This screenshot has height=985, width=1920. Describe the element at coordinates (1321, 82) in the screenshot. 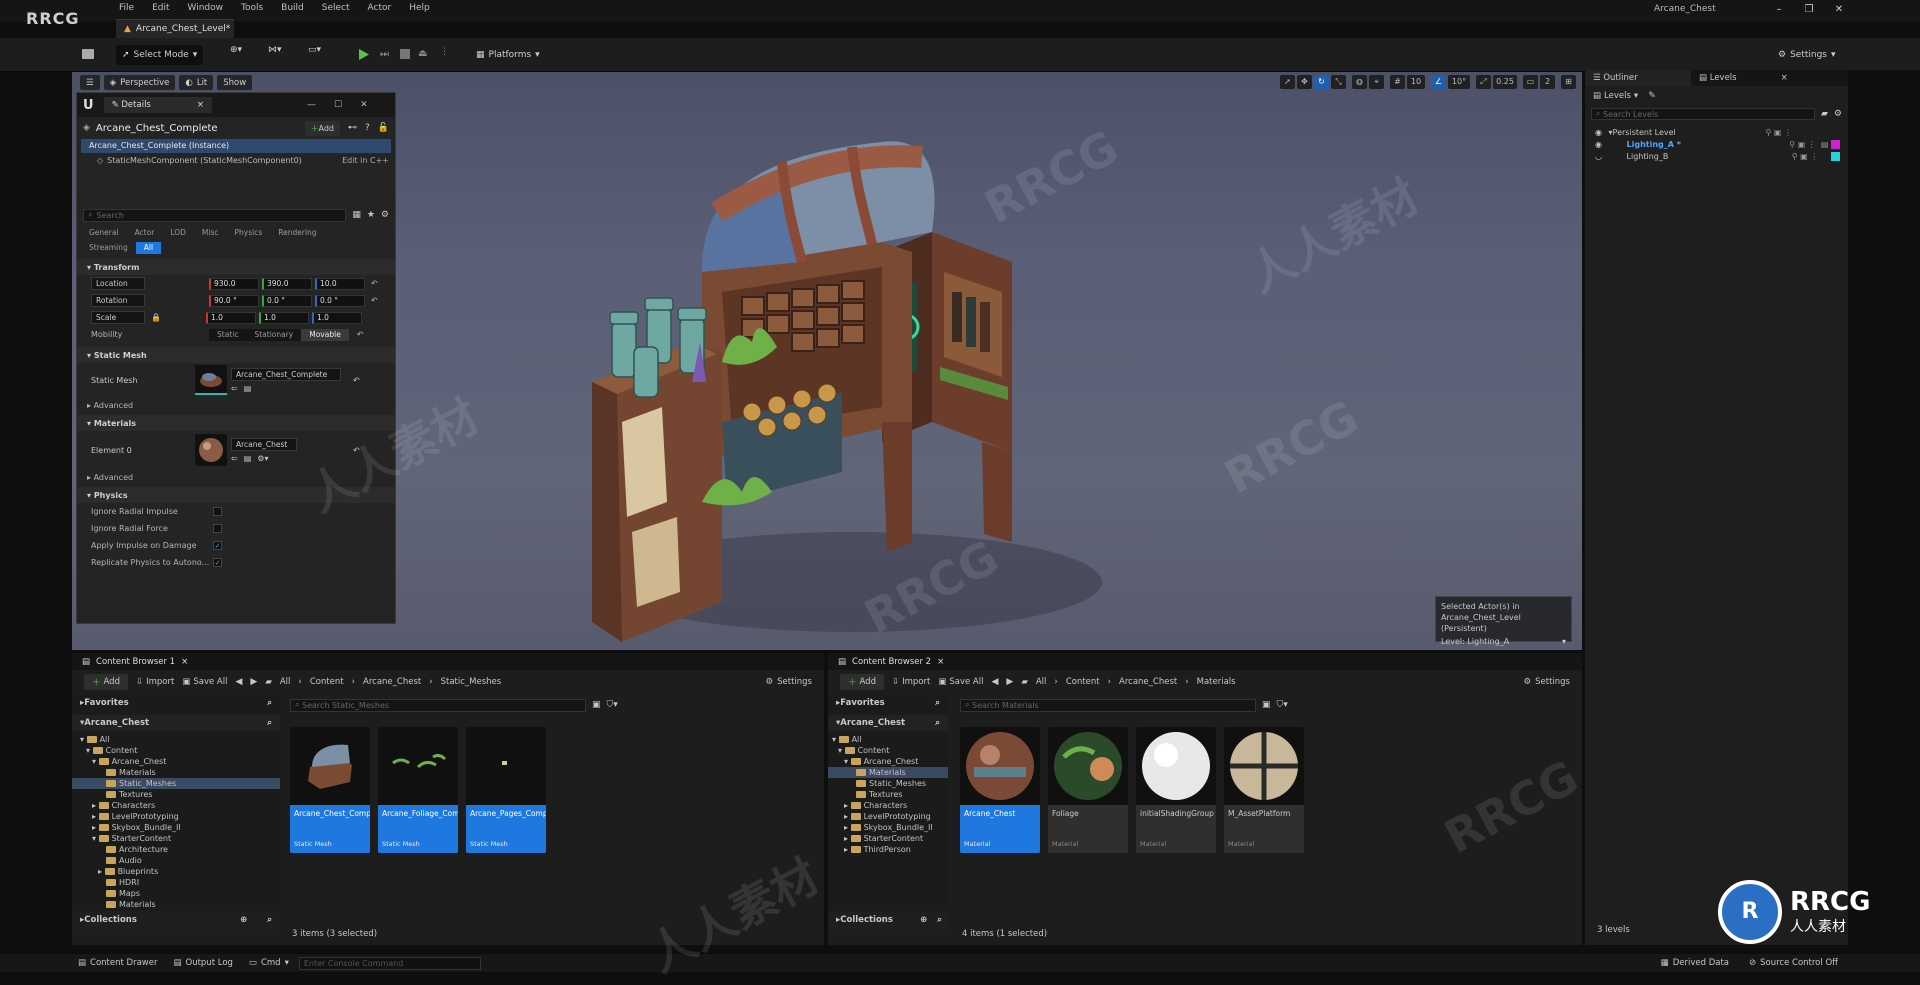

I see `rotate-icon: ↻` at that location.